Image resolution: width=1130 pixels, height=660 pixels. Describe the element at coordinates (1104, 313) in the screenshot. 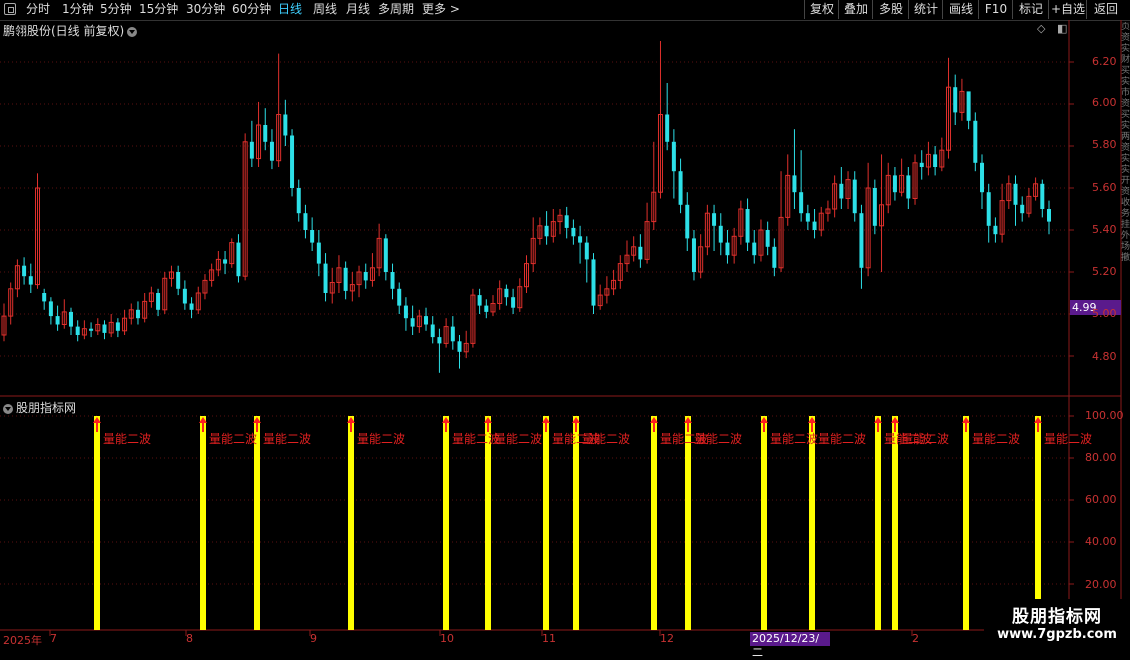

I see `price-tick-label: 5.00` at that location.